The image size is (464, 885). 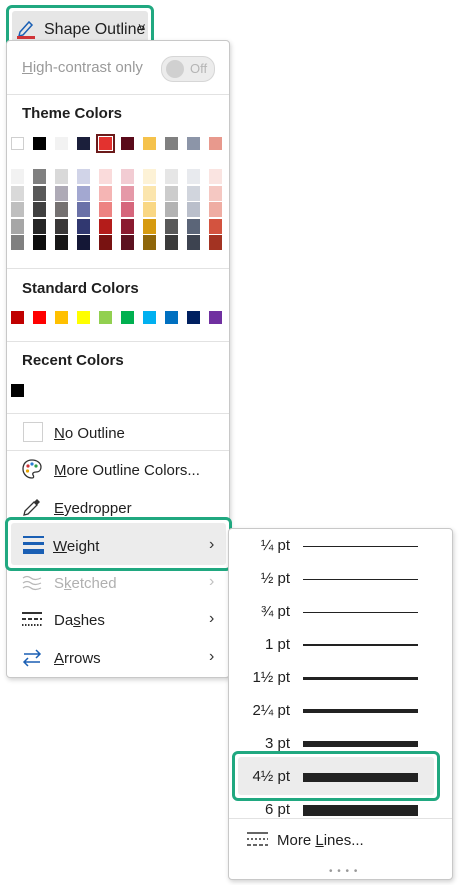 What do you see at coordinates (271, 710) in the screenshot?
I see `weight-option-label: 2¼ pt` at bounding box center [271, 710].